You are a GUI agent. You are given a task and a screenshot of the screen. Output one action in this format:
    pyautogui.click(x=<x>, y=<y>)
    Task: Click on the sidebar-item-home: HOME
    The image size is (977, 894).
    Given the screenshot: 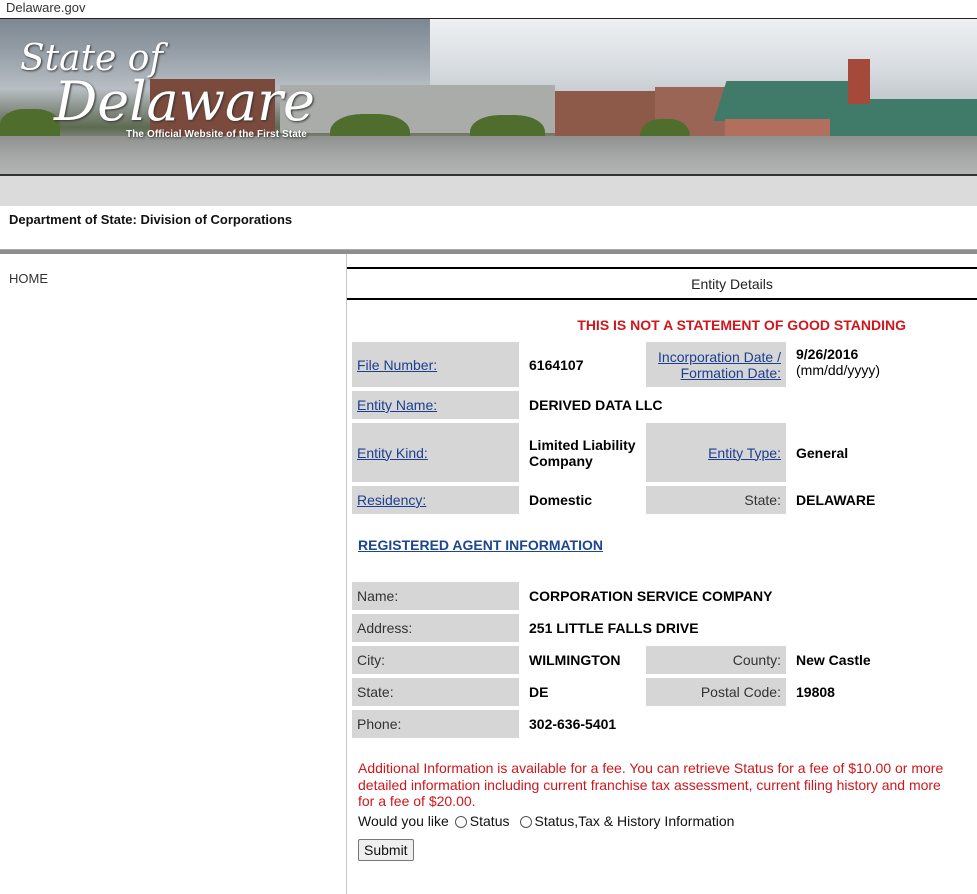 What is the action you would take?
    pyautogui.click(x=28, y=278)
    